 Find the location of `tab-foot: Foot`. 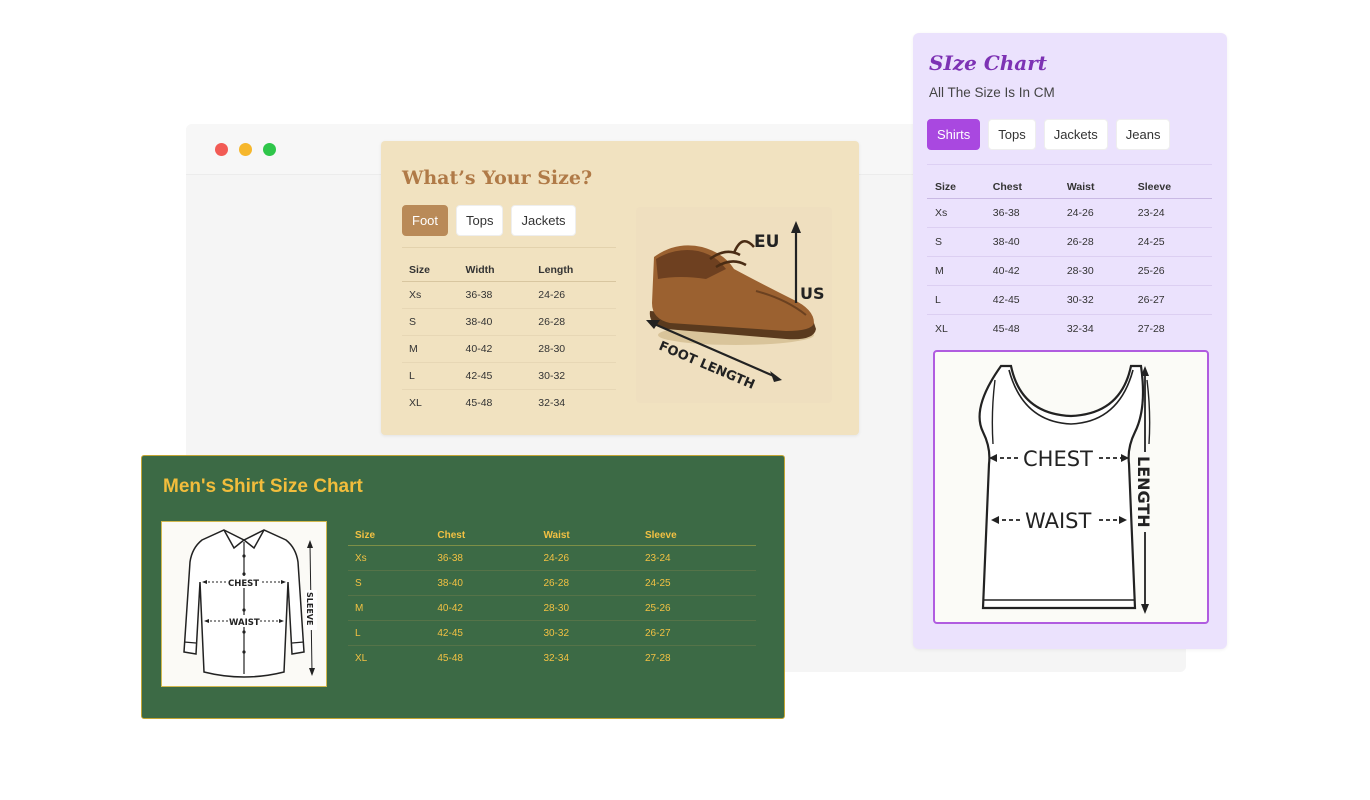

tab-foot: Foot is located at coordinates (425, 220).